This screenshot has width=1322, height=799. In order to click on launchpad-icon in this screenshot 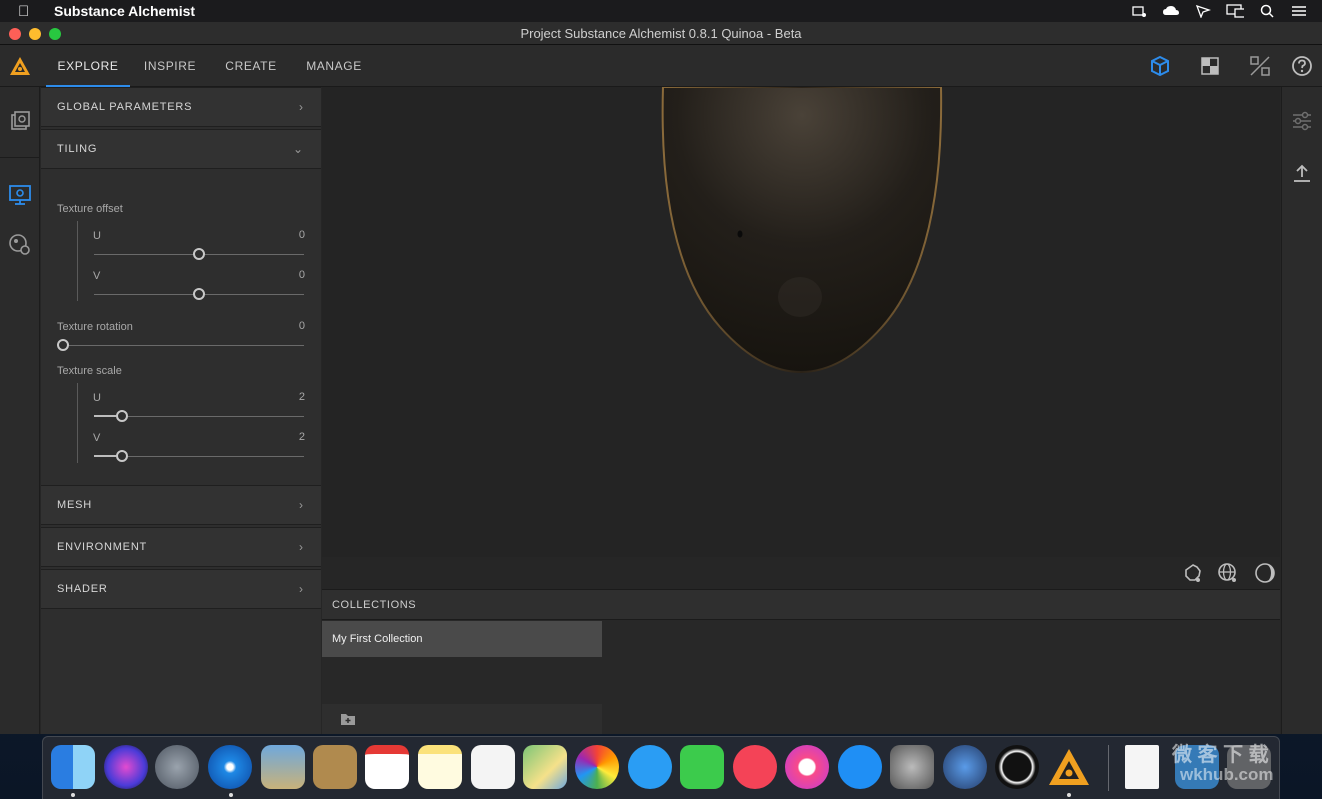, I will do `click(177, 767)`.